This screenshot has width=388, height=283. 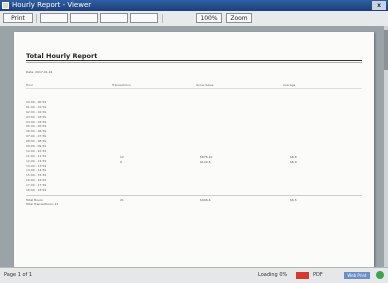 What do you see at coordinates (302, 275) in the screenshot?
I see `error-indicator` at bounding box center [302, 275].